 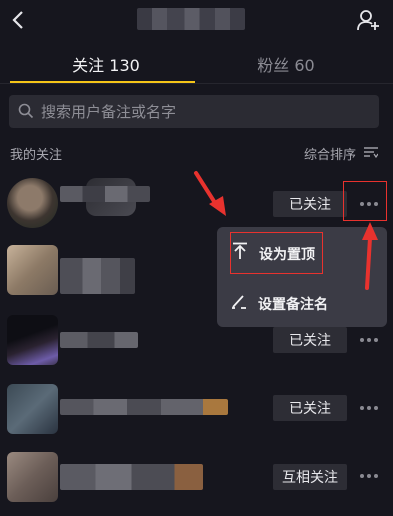 I want to click on back-chevron-left-icon, so click(x=19, y=20).